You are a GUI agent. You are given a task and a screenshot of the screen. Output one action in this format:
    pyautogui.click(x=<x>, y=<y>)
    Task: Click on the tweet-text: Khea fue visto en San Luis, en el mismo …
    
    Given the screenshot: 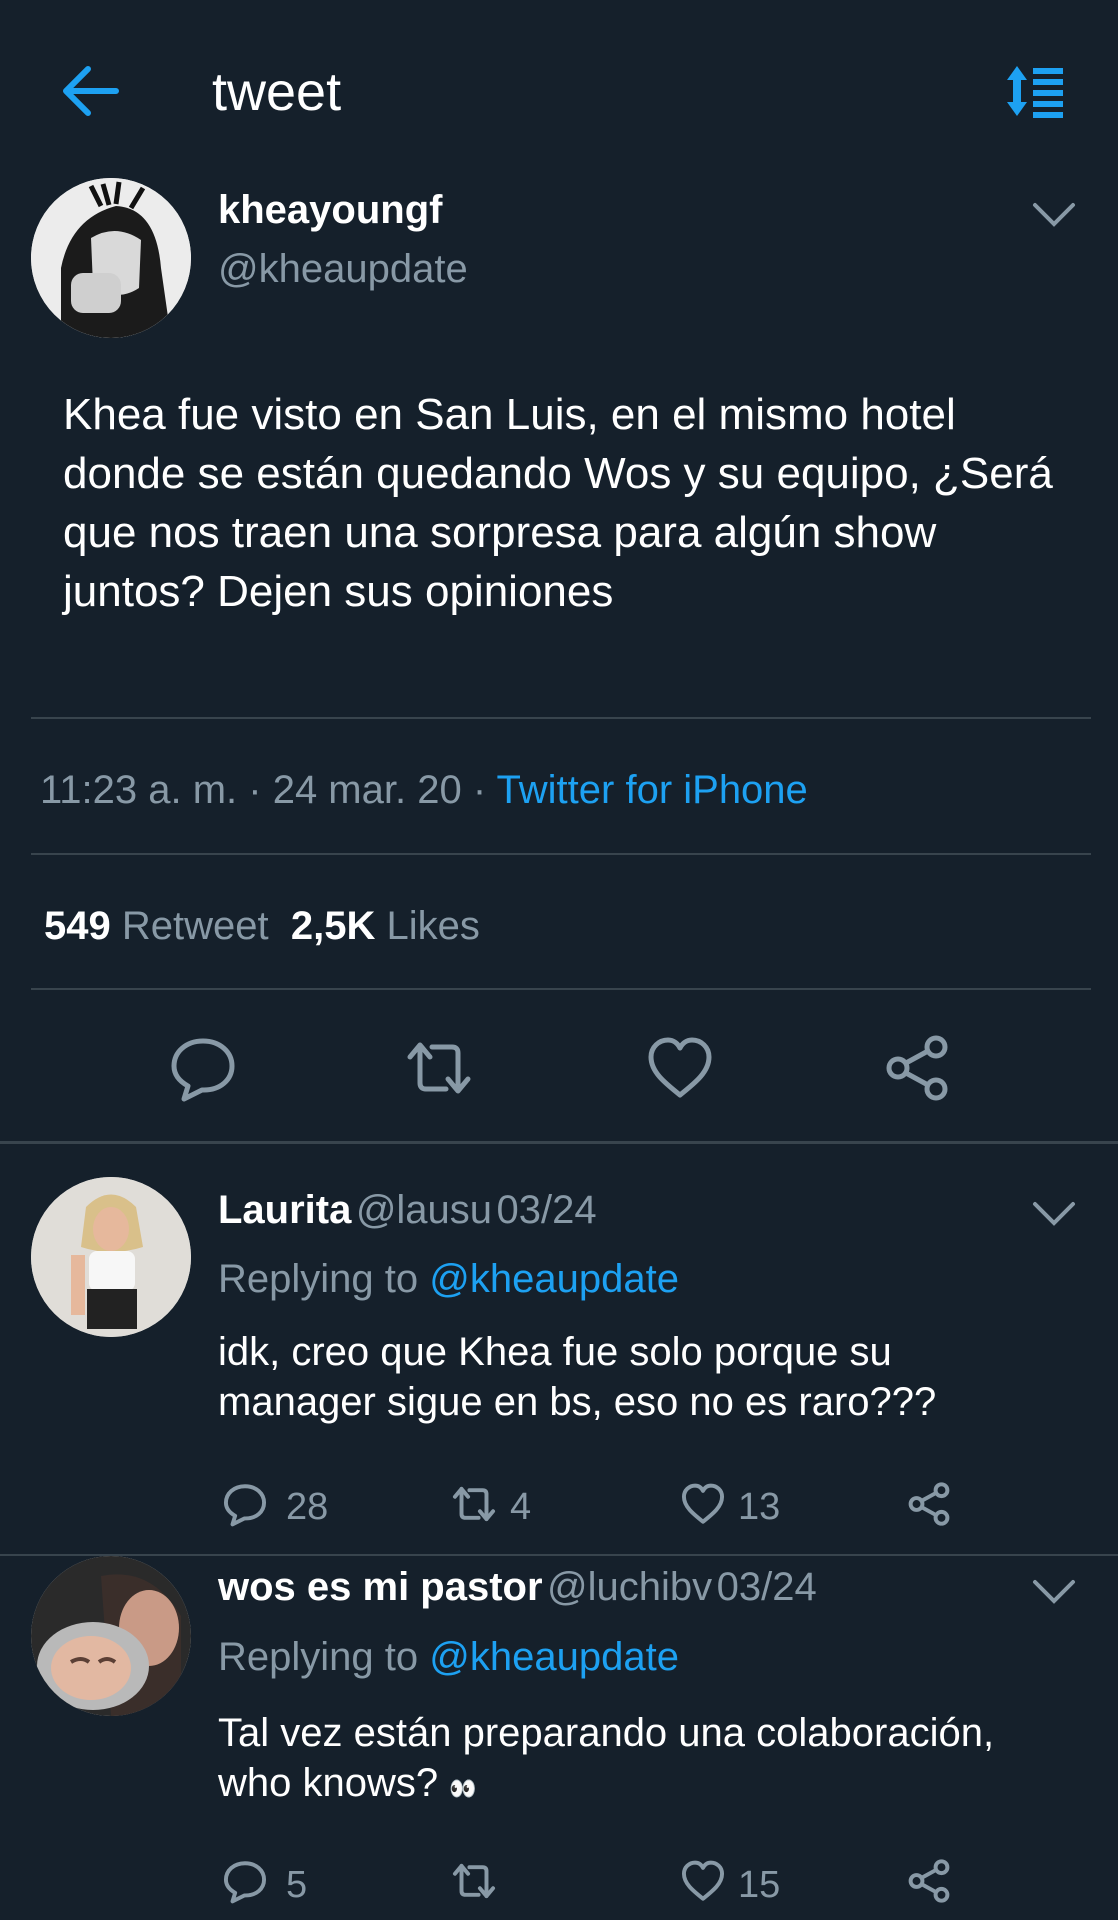 What is the action you would take?
    pyautogui.click(x=558, y=503)
    